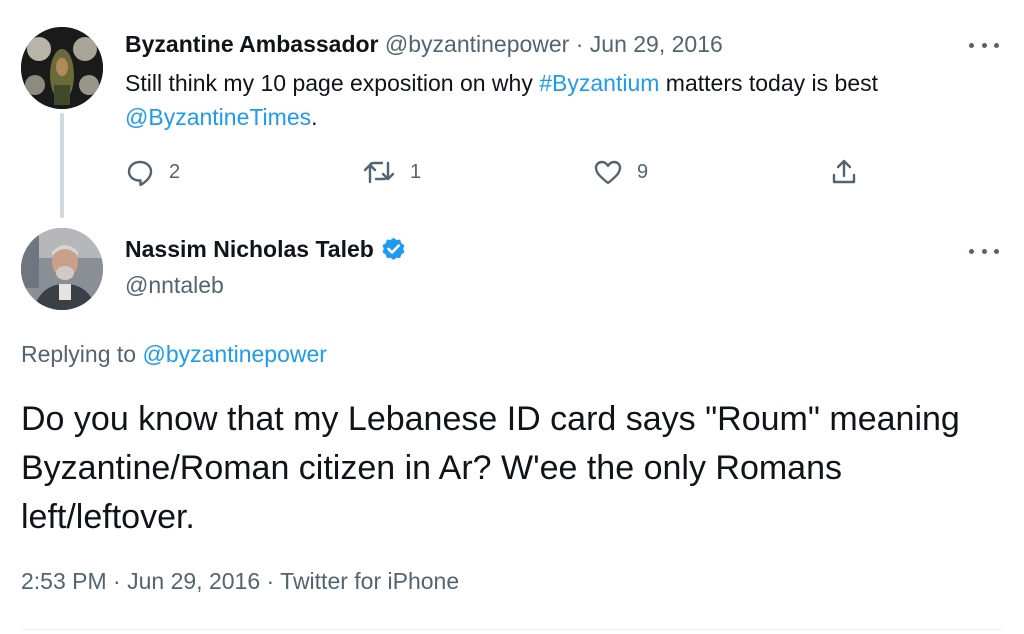  What do you see at coordinates (140, 173) in the screenshot?
I see `reply-icon` at bounding box center [140, 173].